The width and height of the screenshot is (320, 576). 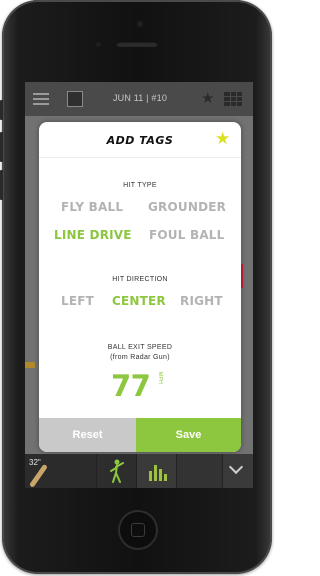 I want to click on hit-type-line-drive: LINE DRIVE, so click(x=93, y=235).